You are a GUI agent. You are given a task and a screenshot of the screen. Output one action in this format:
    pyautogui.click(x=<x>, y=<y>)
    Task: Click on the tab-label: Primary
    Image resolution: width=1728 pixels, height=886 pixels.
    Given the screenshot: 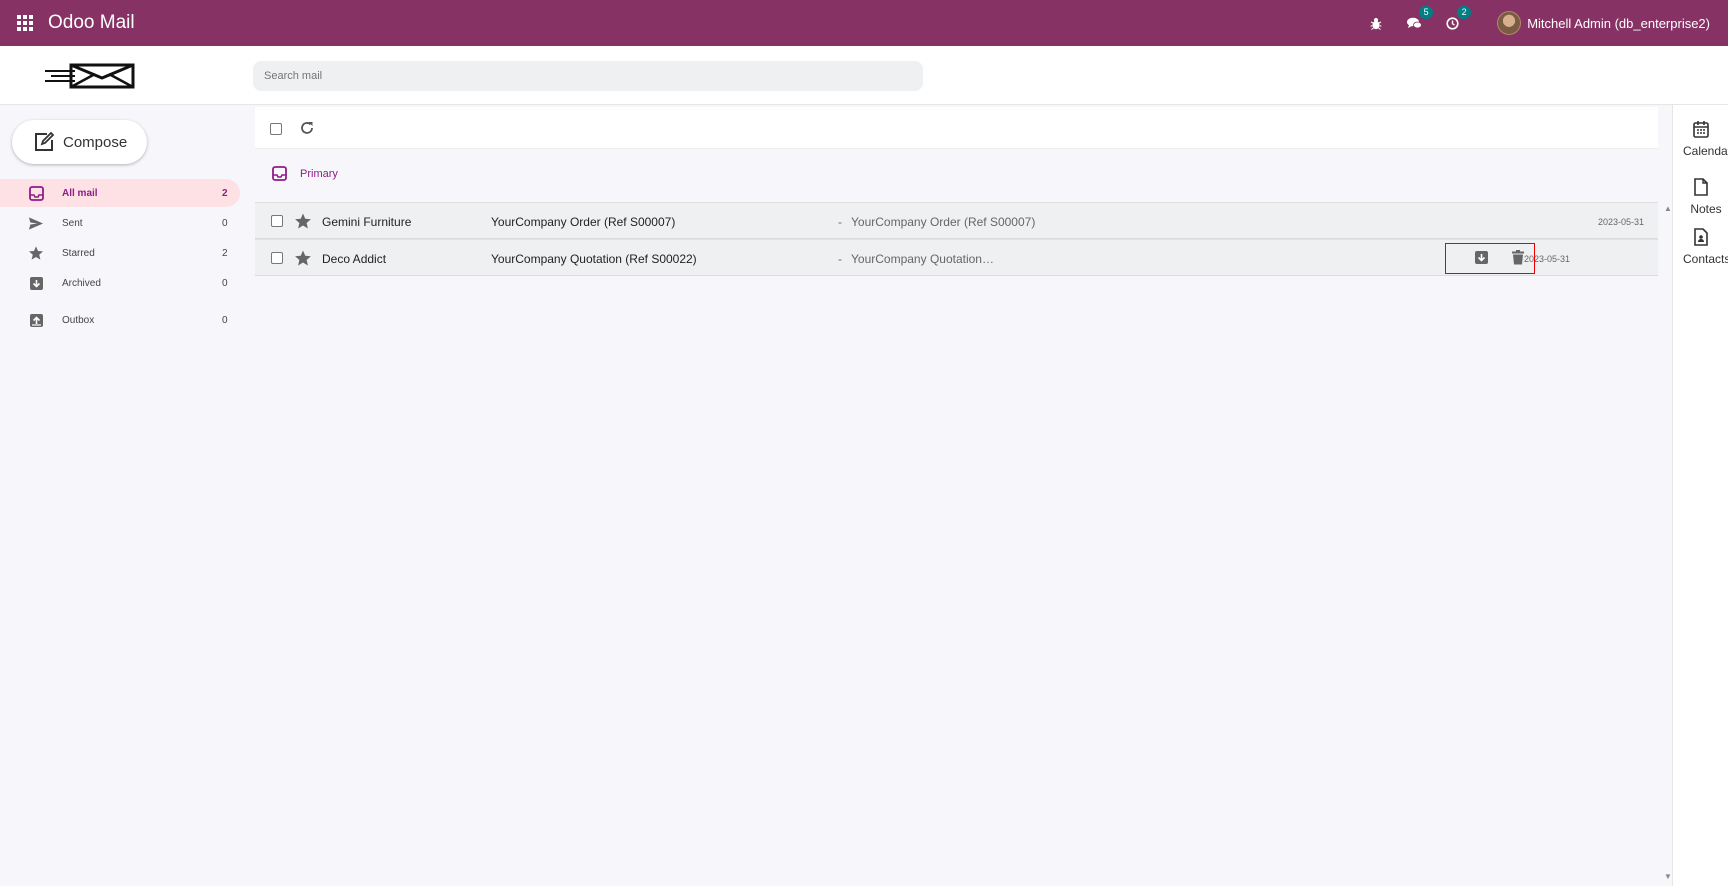 What is the action you would take?
    pyautogui.click(x=319, y=174)
    